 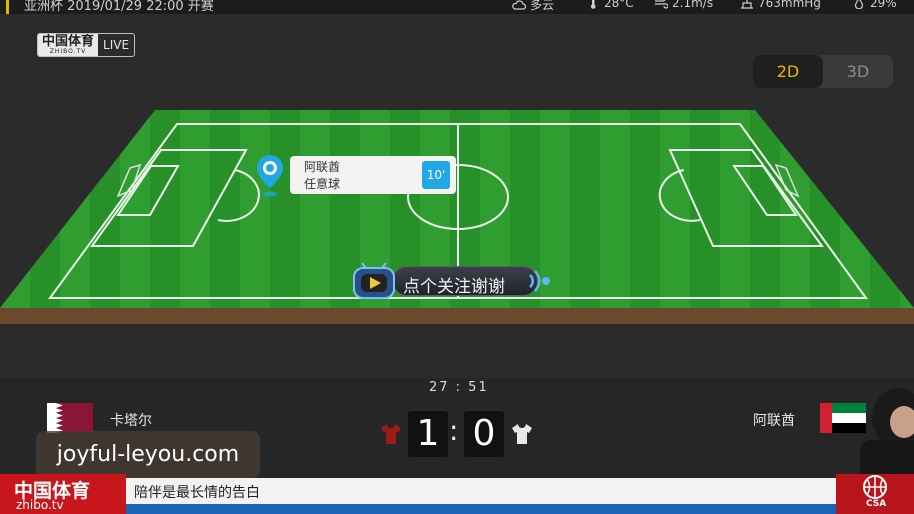 I want to click on pitch-edge, so click(x=457, y=316).